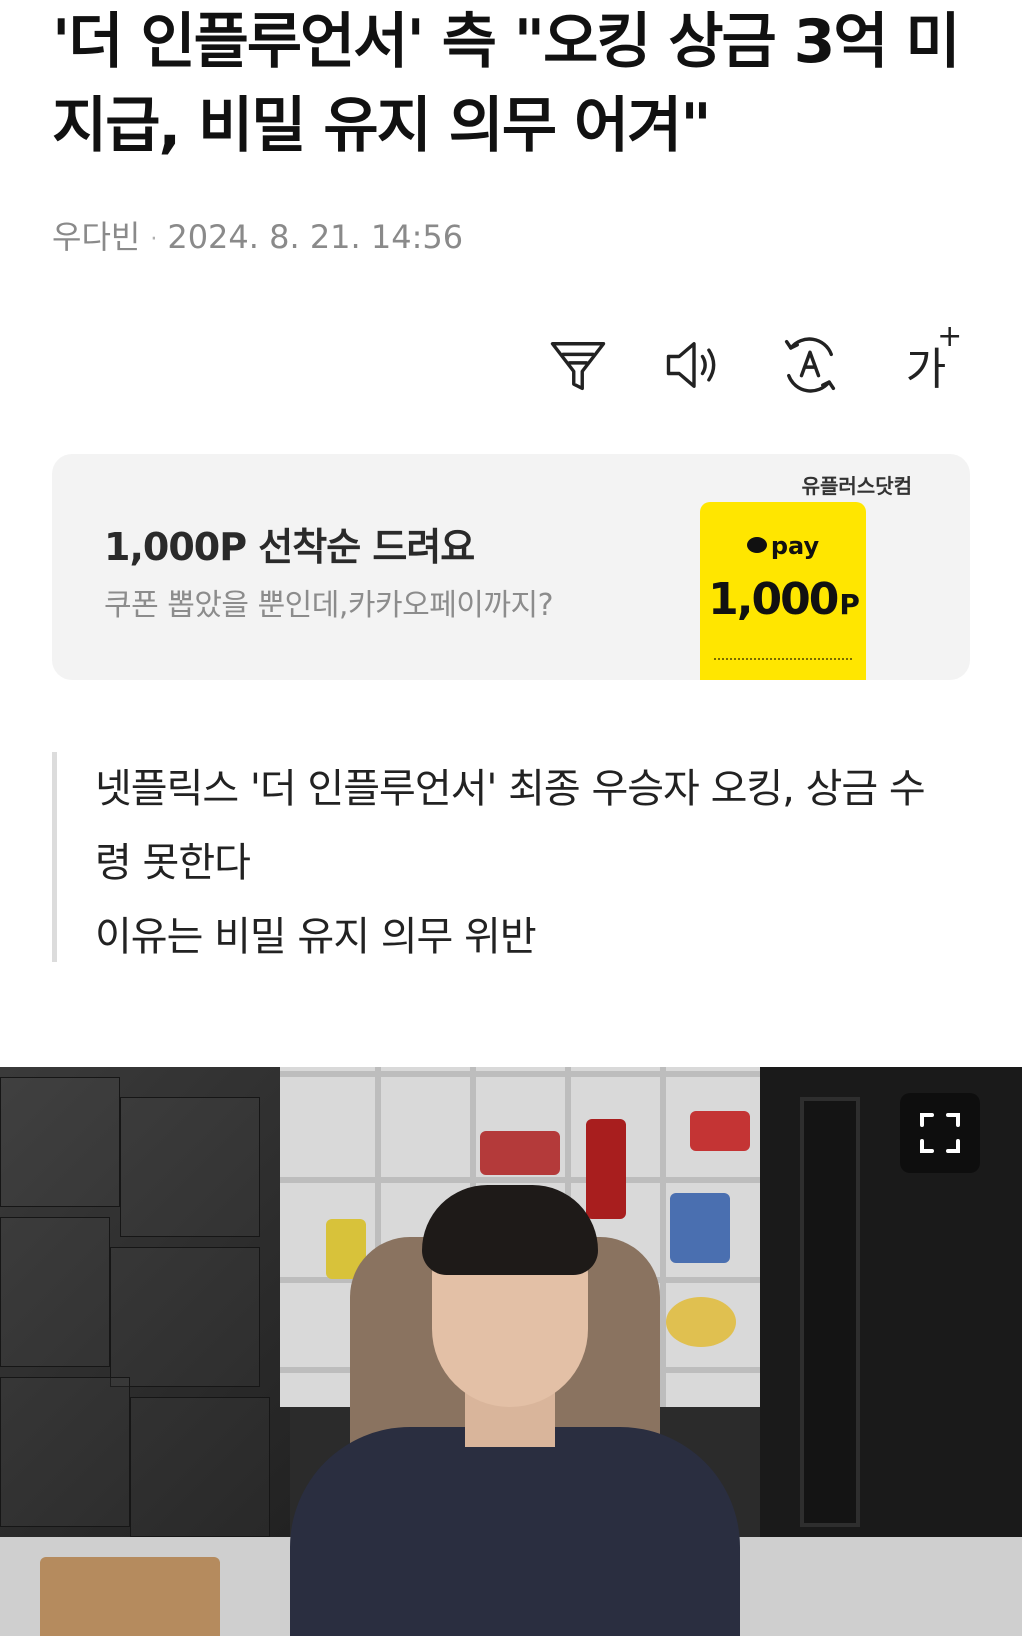 This screenshot has height=1636, width=1024. Describe the element at coordinates (756, 545) in the screenshot. I see `chat-bubble-icon` at that location.